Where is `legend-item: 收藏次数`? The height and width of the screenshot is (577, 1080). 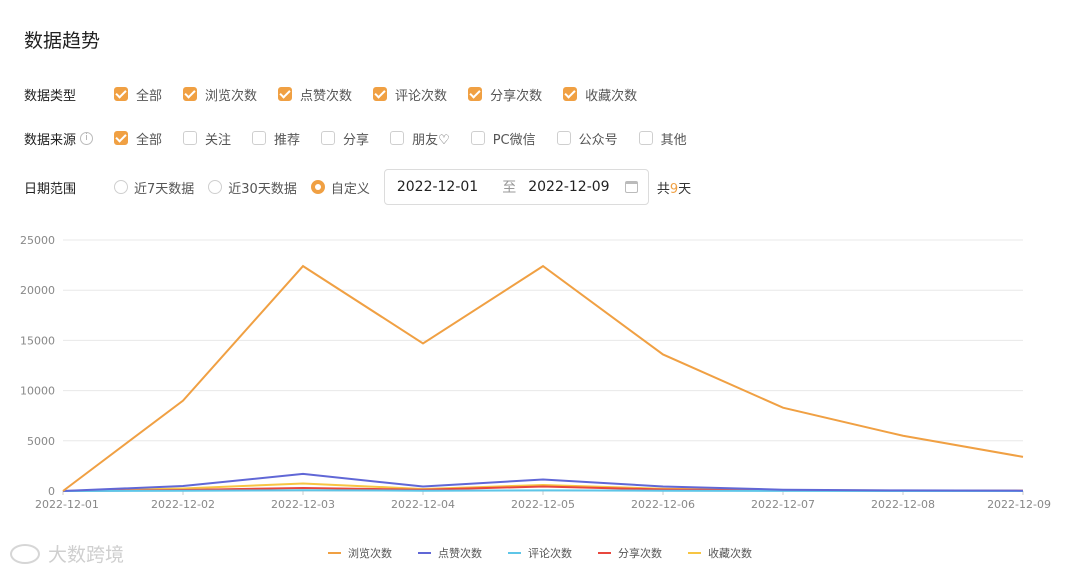 legend-item: 收藏次数 is located at coordinates (720, 553).